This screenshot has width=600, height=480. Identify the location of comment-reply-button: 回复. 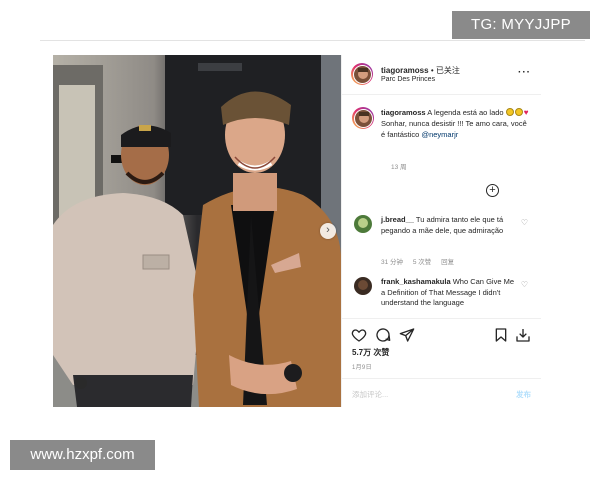
(447, 262).